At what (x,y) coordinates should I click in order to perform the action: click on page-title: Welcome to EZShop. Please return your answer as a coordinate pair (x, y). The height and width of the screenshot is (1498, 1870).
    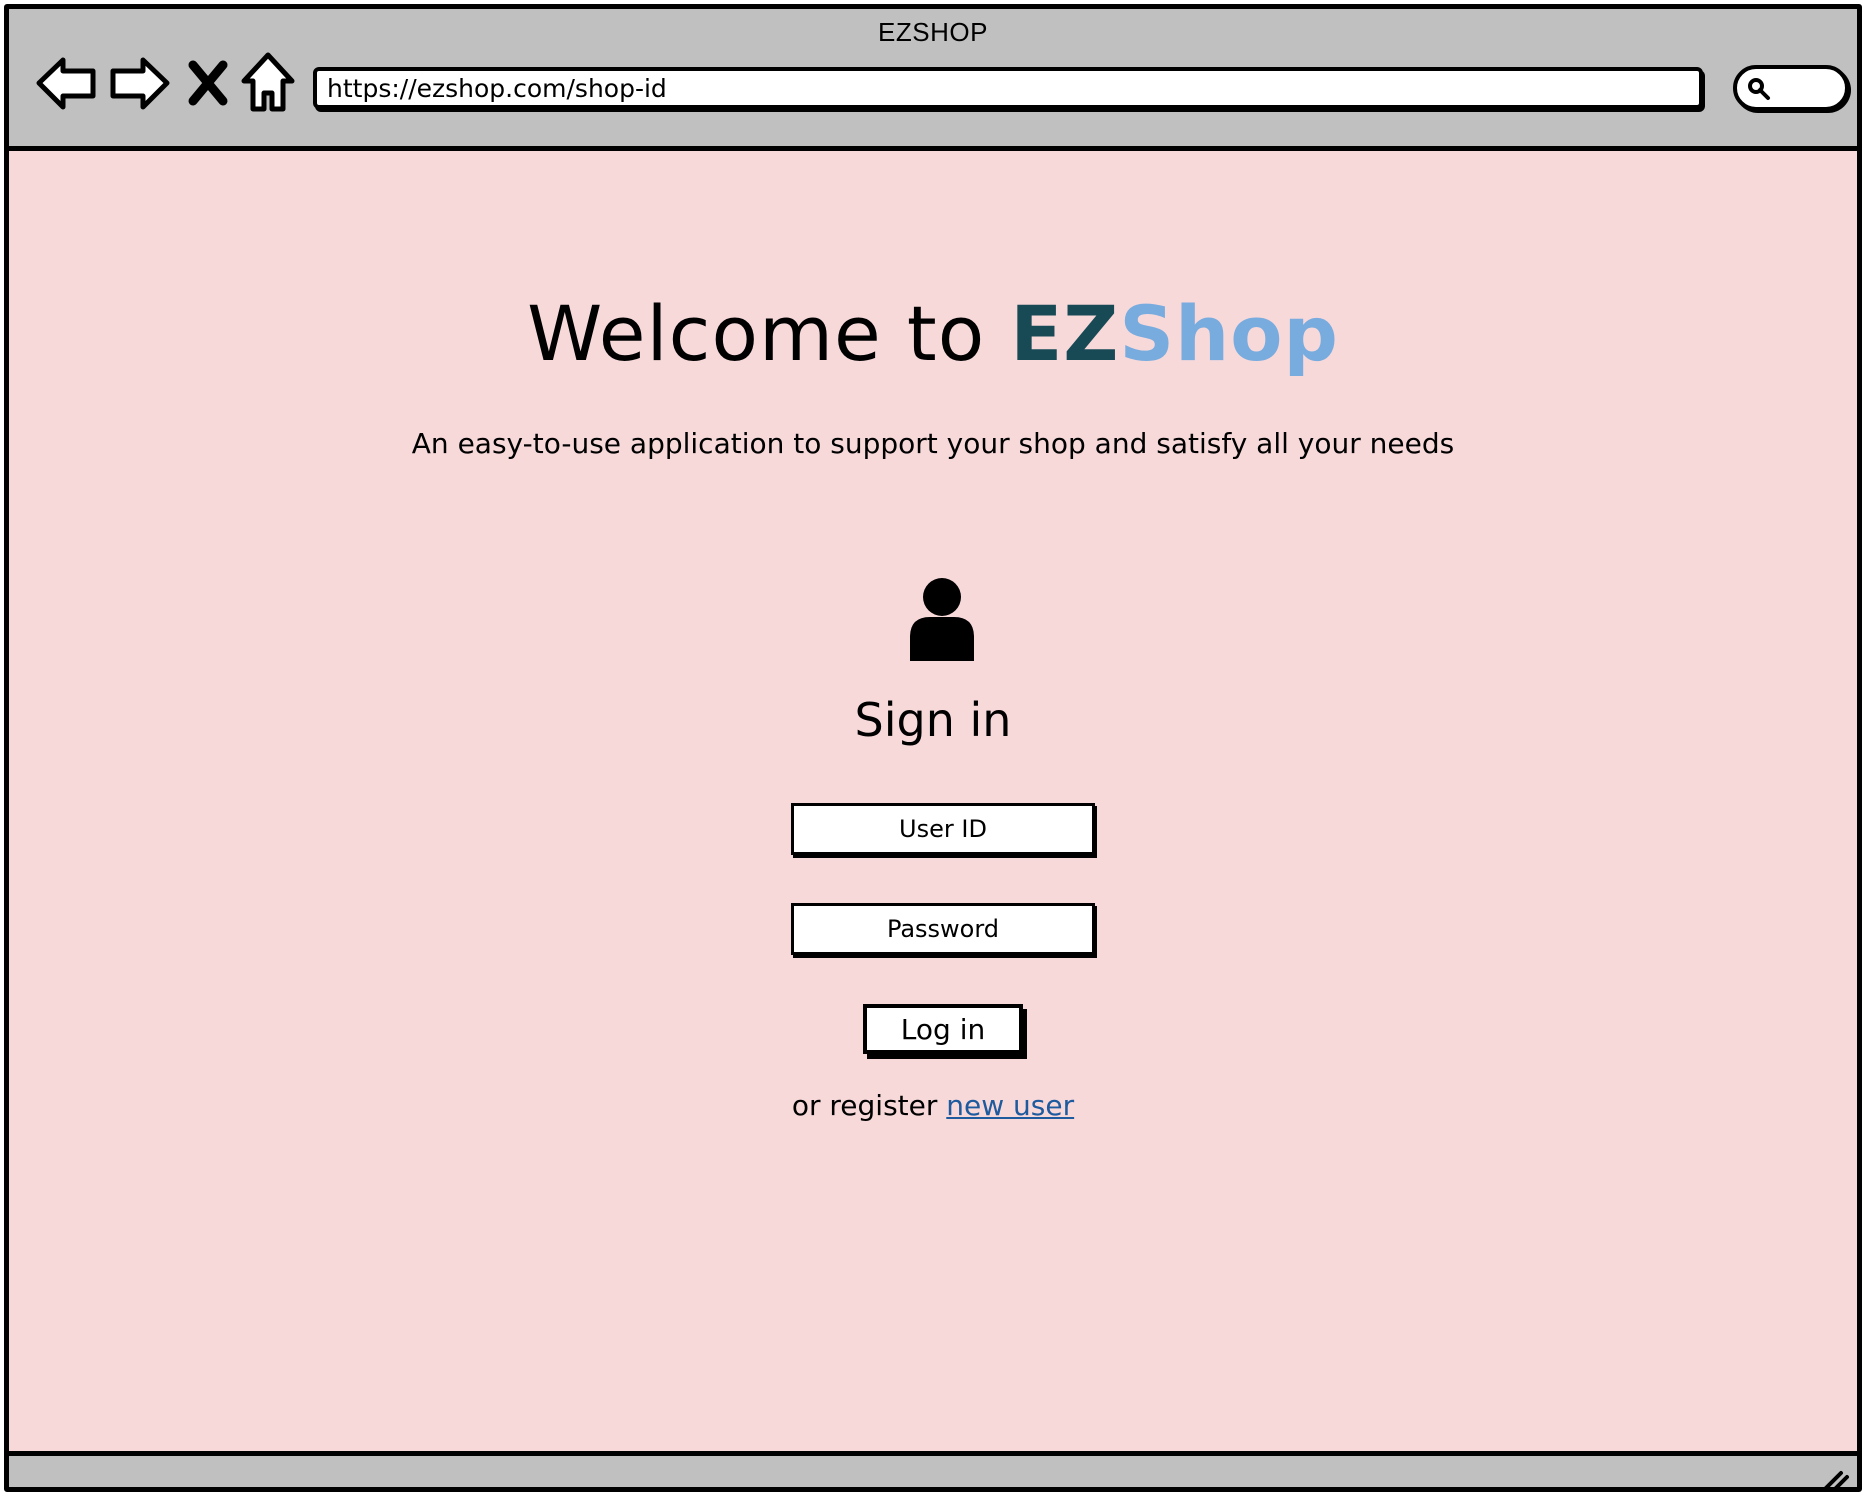
    Looking at the image, I should click on (933, 333).